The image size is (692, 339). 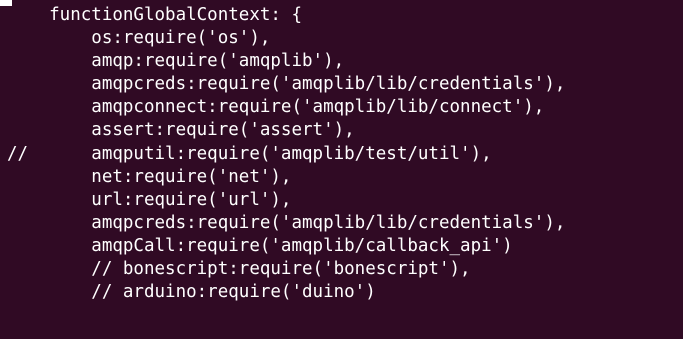 I want to click on code-line-3: amqp:require('amqplib'),, so click(x=176, y=61).